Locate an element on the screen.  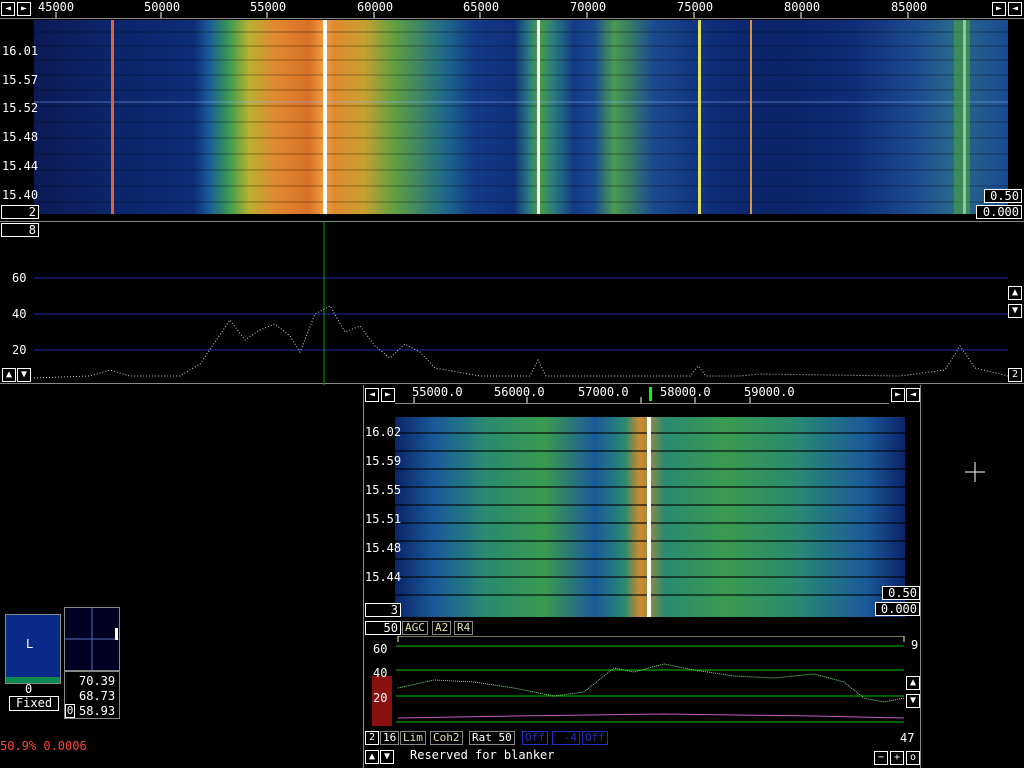
bottom-freq-tick: 56000.0 is located at coordinates (519, 392).